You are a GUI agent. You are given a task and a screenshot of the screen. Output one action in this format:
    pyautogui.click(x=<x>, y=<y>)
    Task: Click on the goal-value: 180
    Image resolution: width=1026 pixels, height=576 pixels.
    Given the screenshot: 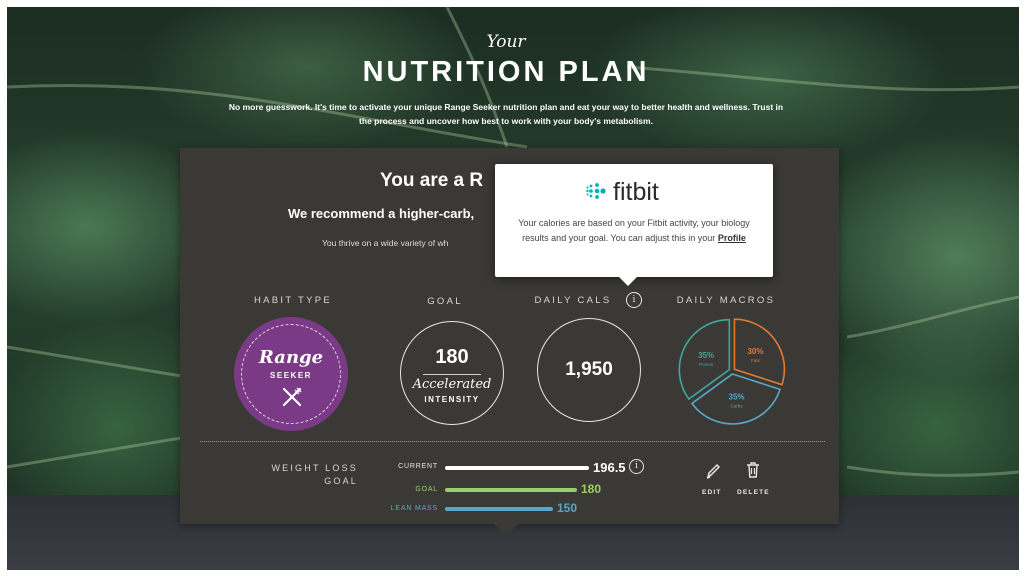 What is the action you would take?
    pyautogui.click(x=452, y=357)
    